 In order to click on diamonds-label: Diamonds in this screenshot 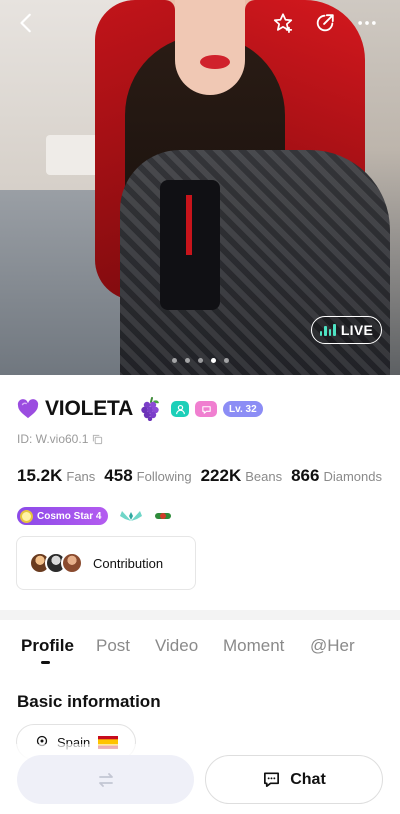, I will do `click(352, 476)`.